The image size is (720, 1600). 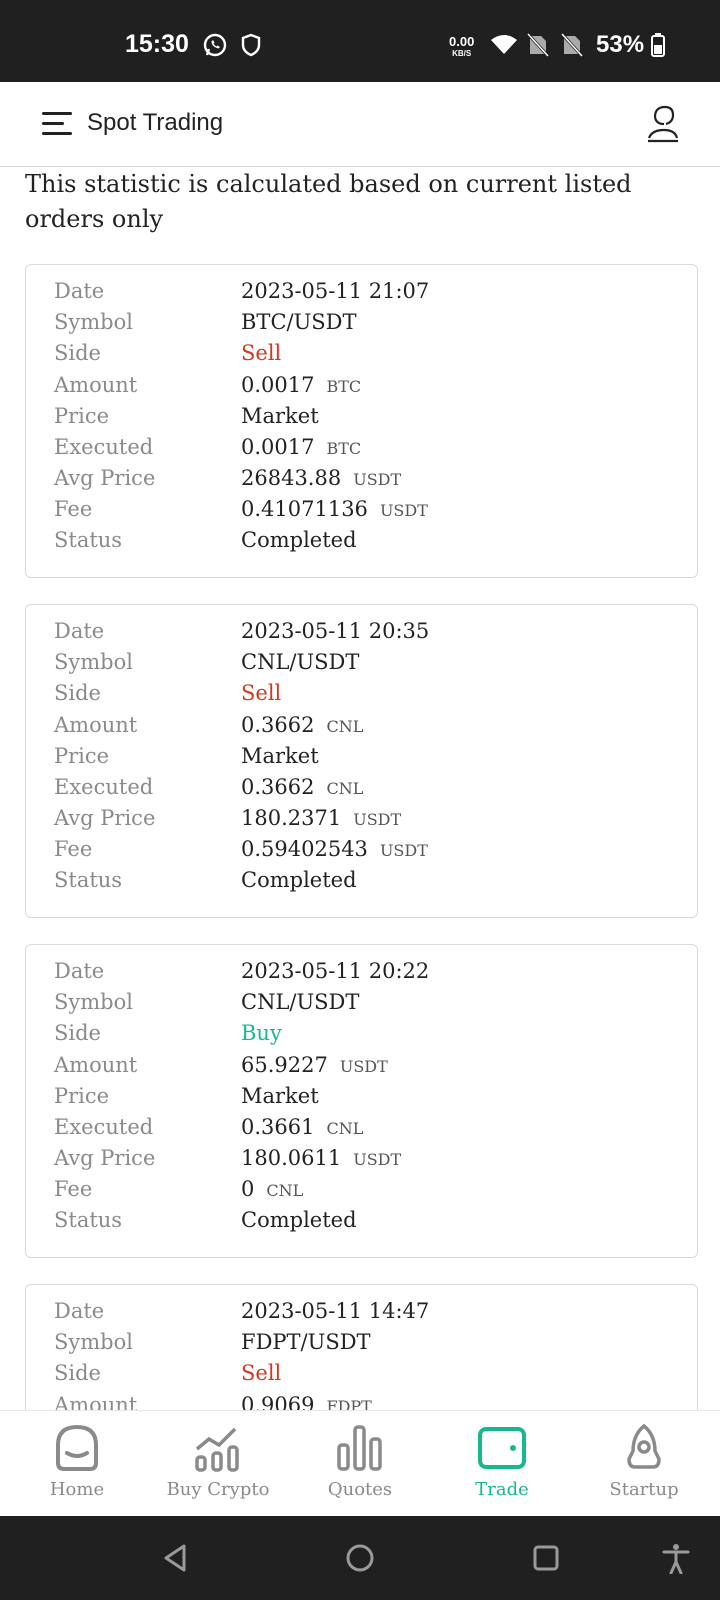 I want to click on side-value: Buy, so click(x=261, y=1033).